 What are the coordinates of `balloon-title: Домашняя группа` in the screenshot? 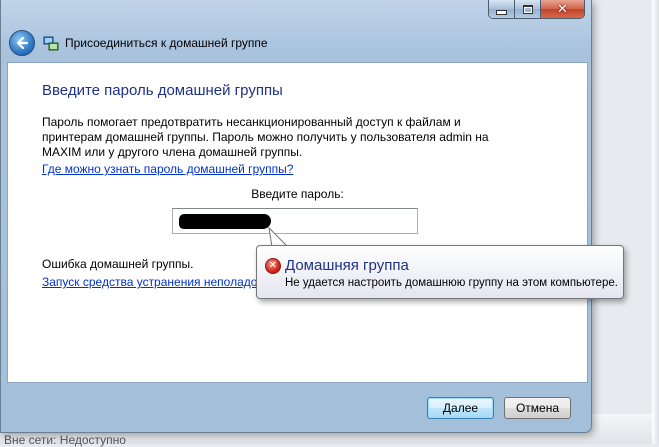 It's located at (347, 265).